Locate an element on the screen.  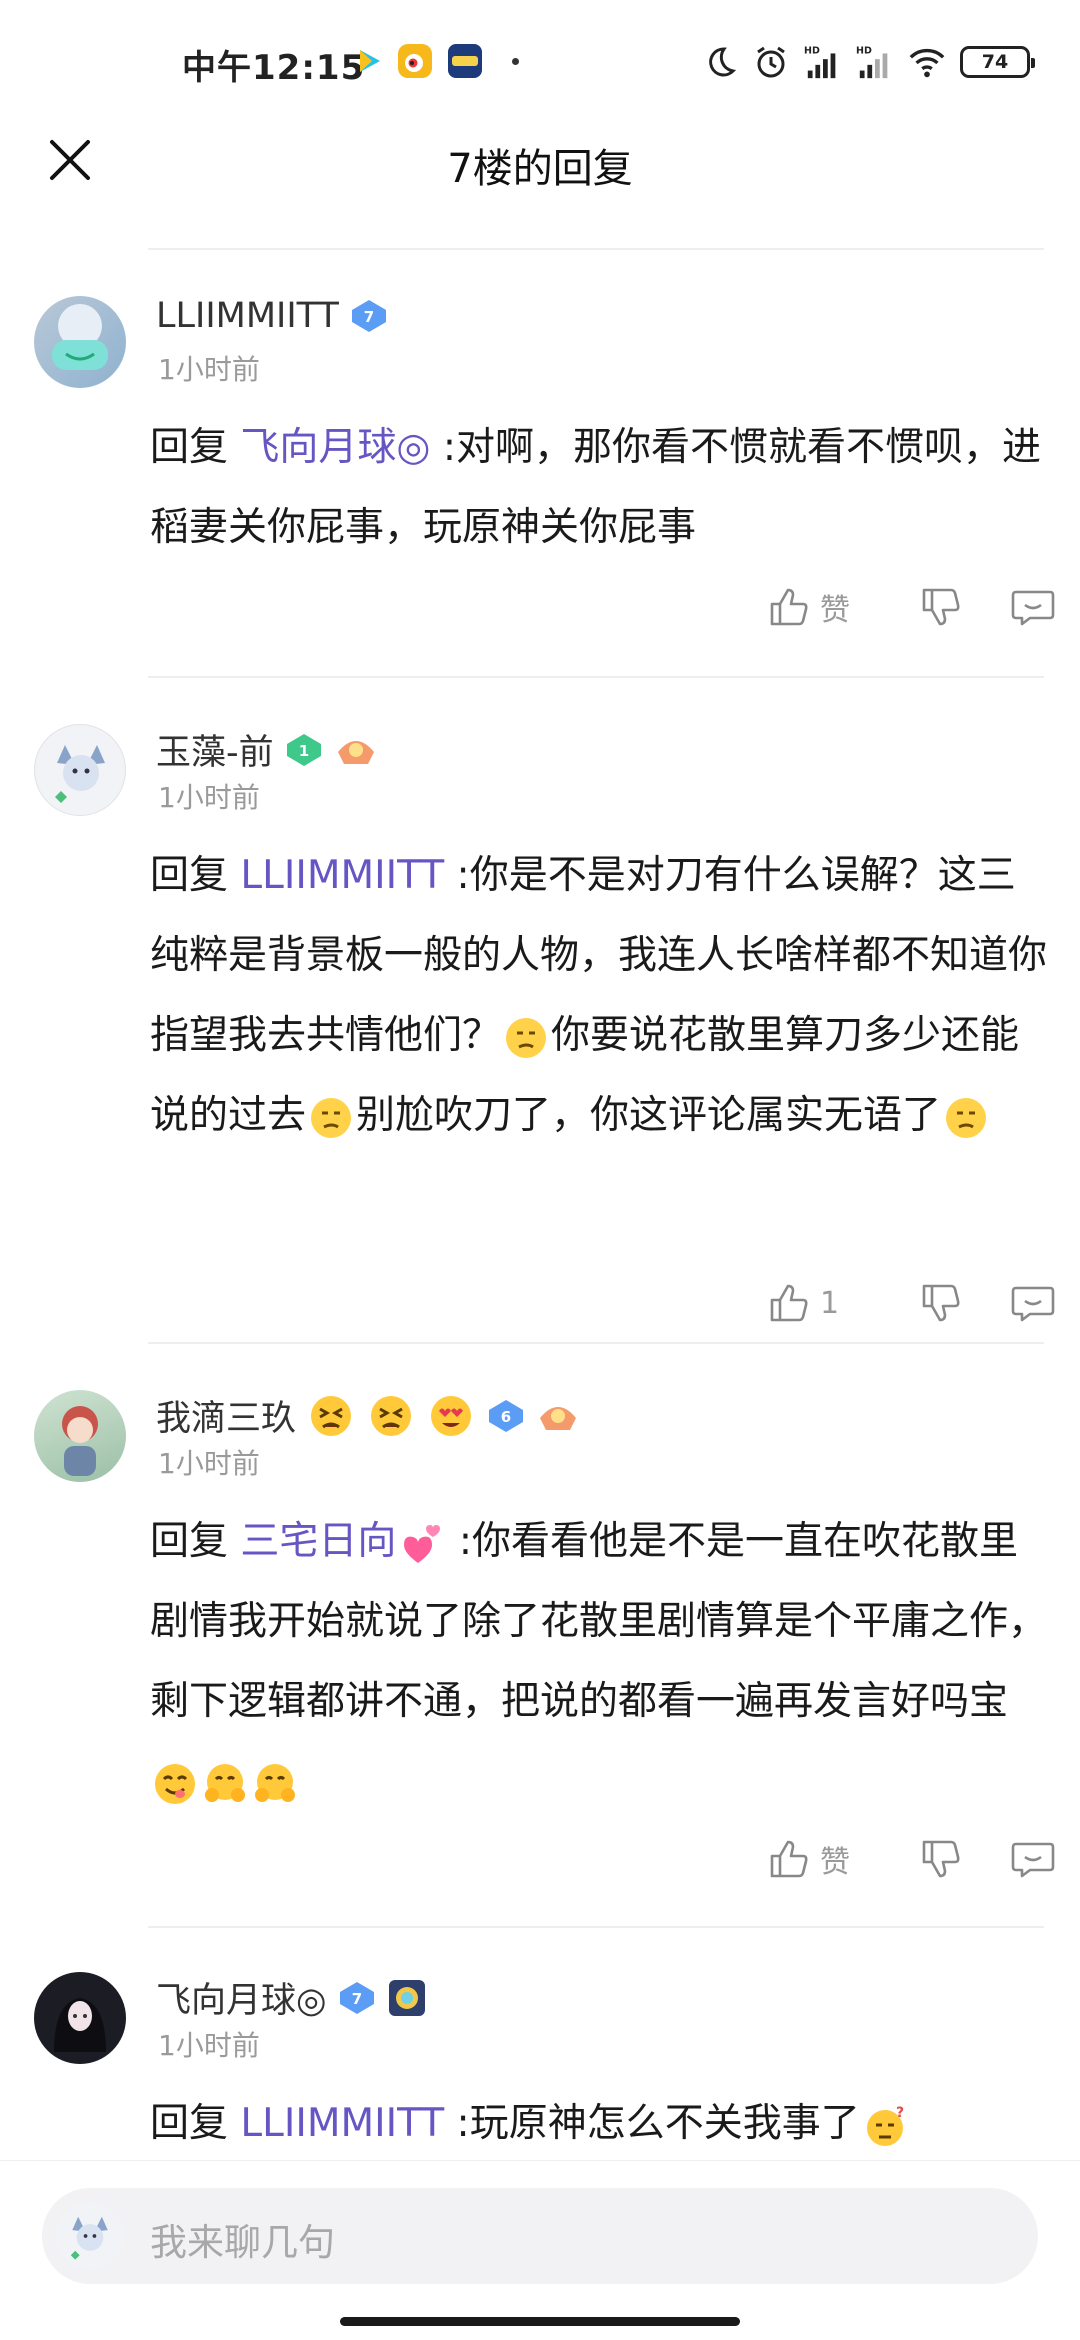
like-count: 1 is located at coordinates (830, 1303).